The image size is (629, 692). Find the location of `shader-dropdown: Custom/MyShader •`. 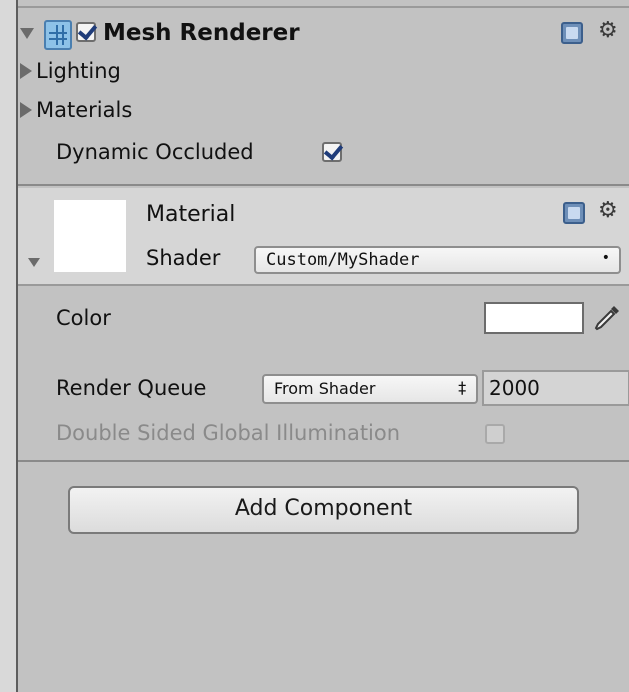

shader-dropdown: Custom/MyShader • is located at coordinates (437, 260).